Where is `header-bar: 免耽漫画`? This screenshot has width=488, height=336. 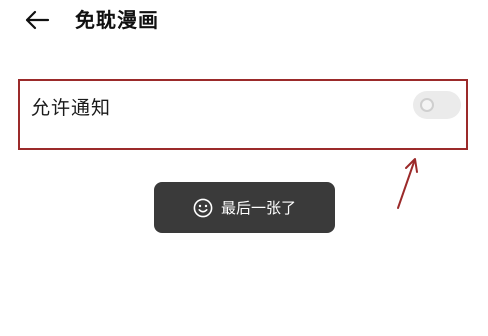
header-bar: 免耽漫画 is located at coordinates (244, 21).